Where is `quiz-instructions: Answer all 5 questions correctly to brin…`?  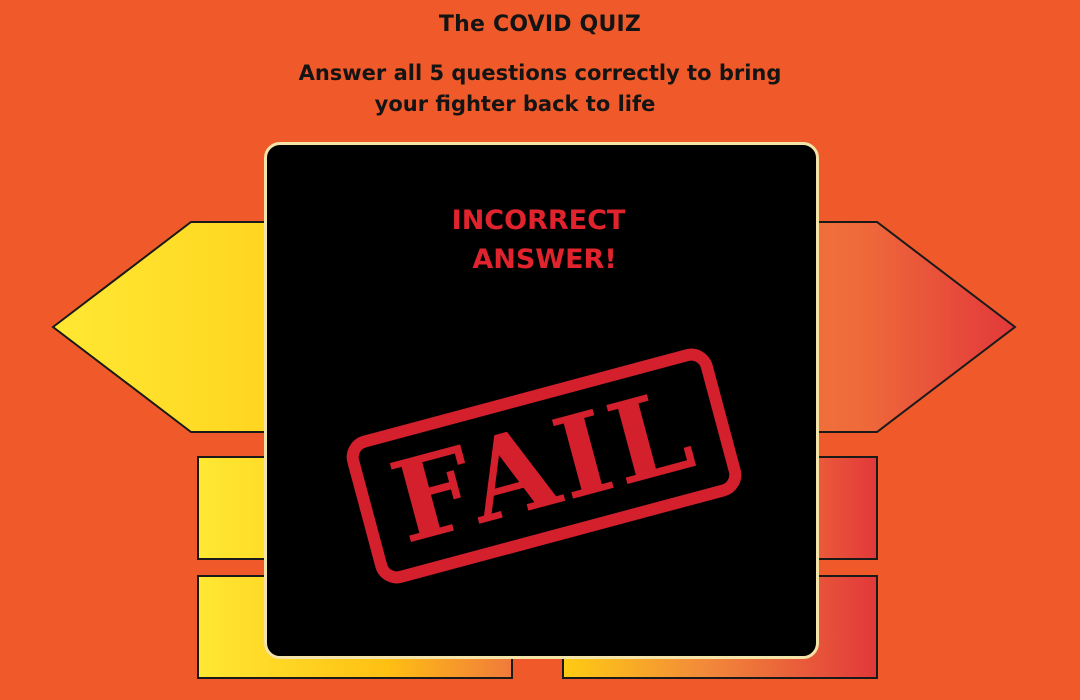 quiz-instructions: Answer all 5 questions correctly to brin… is located at coordinates (540, 89).